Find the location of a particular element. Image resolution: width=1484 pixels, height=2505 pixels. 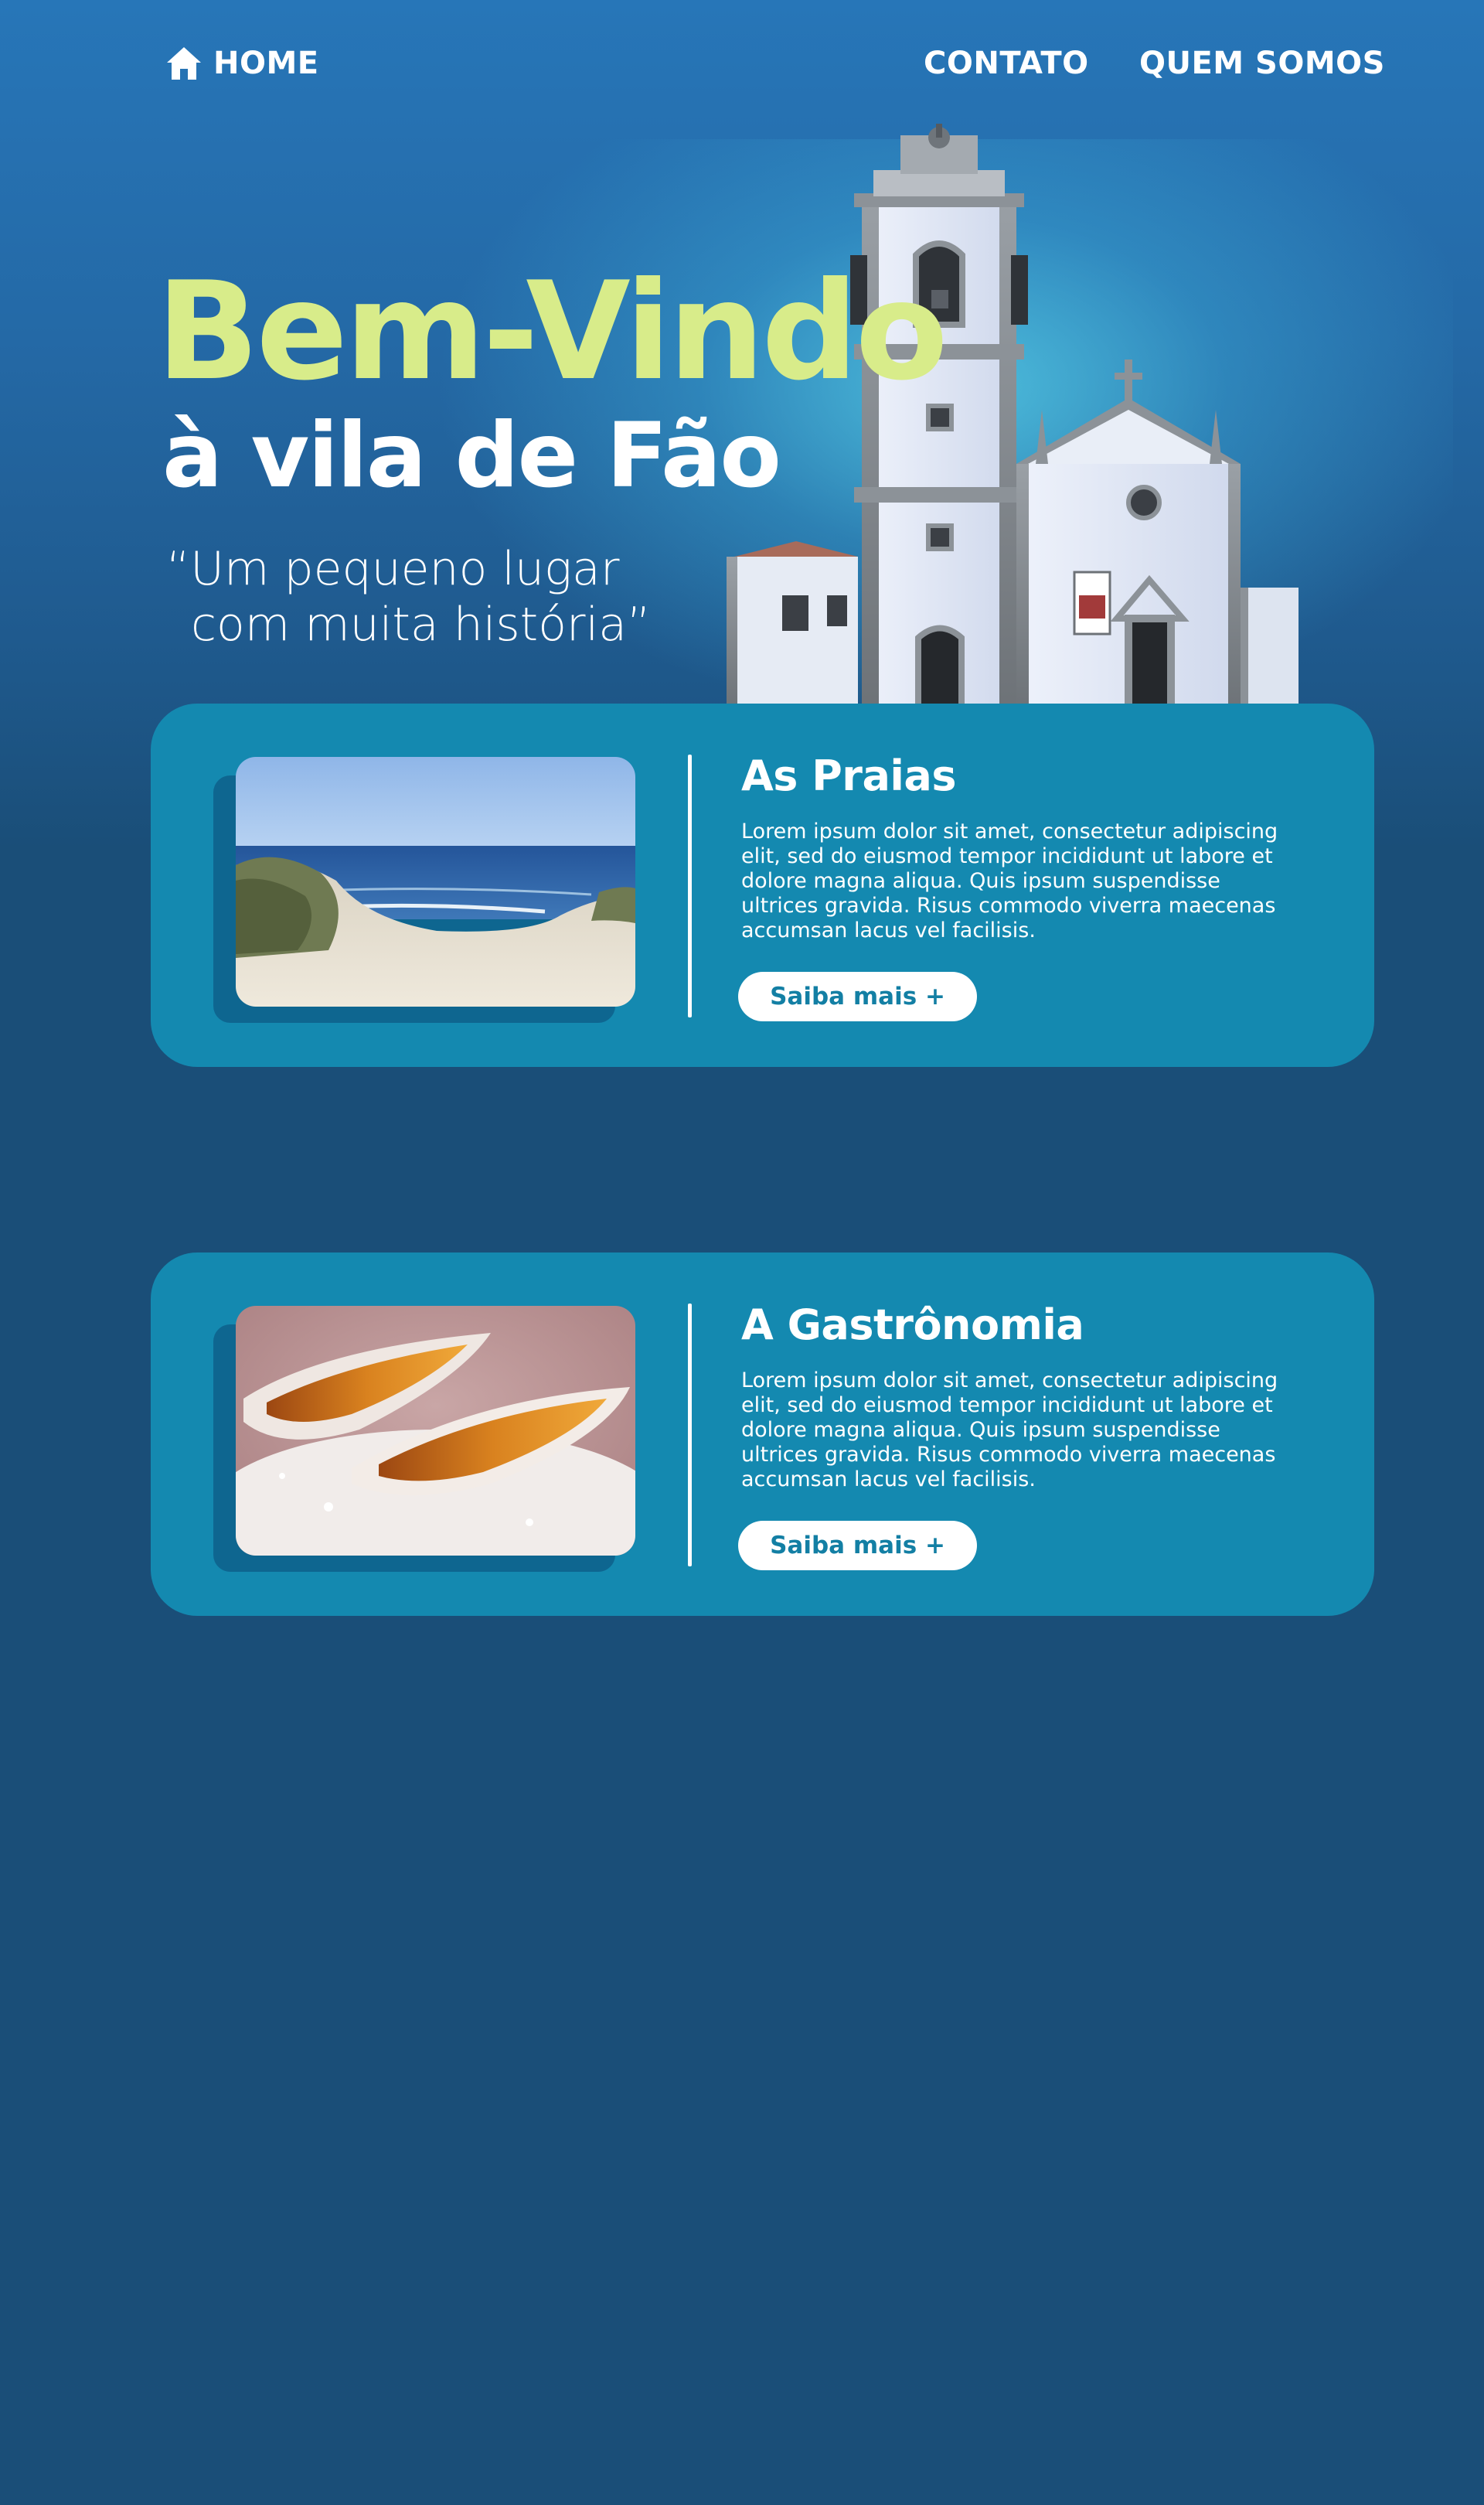

nav-home-label: HOME is located at coordinates (266, 64).